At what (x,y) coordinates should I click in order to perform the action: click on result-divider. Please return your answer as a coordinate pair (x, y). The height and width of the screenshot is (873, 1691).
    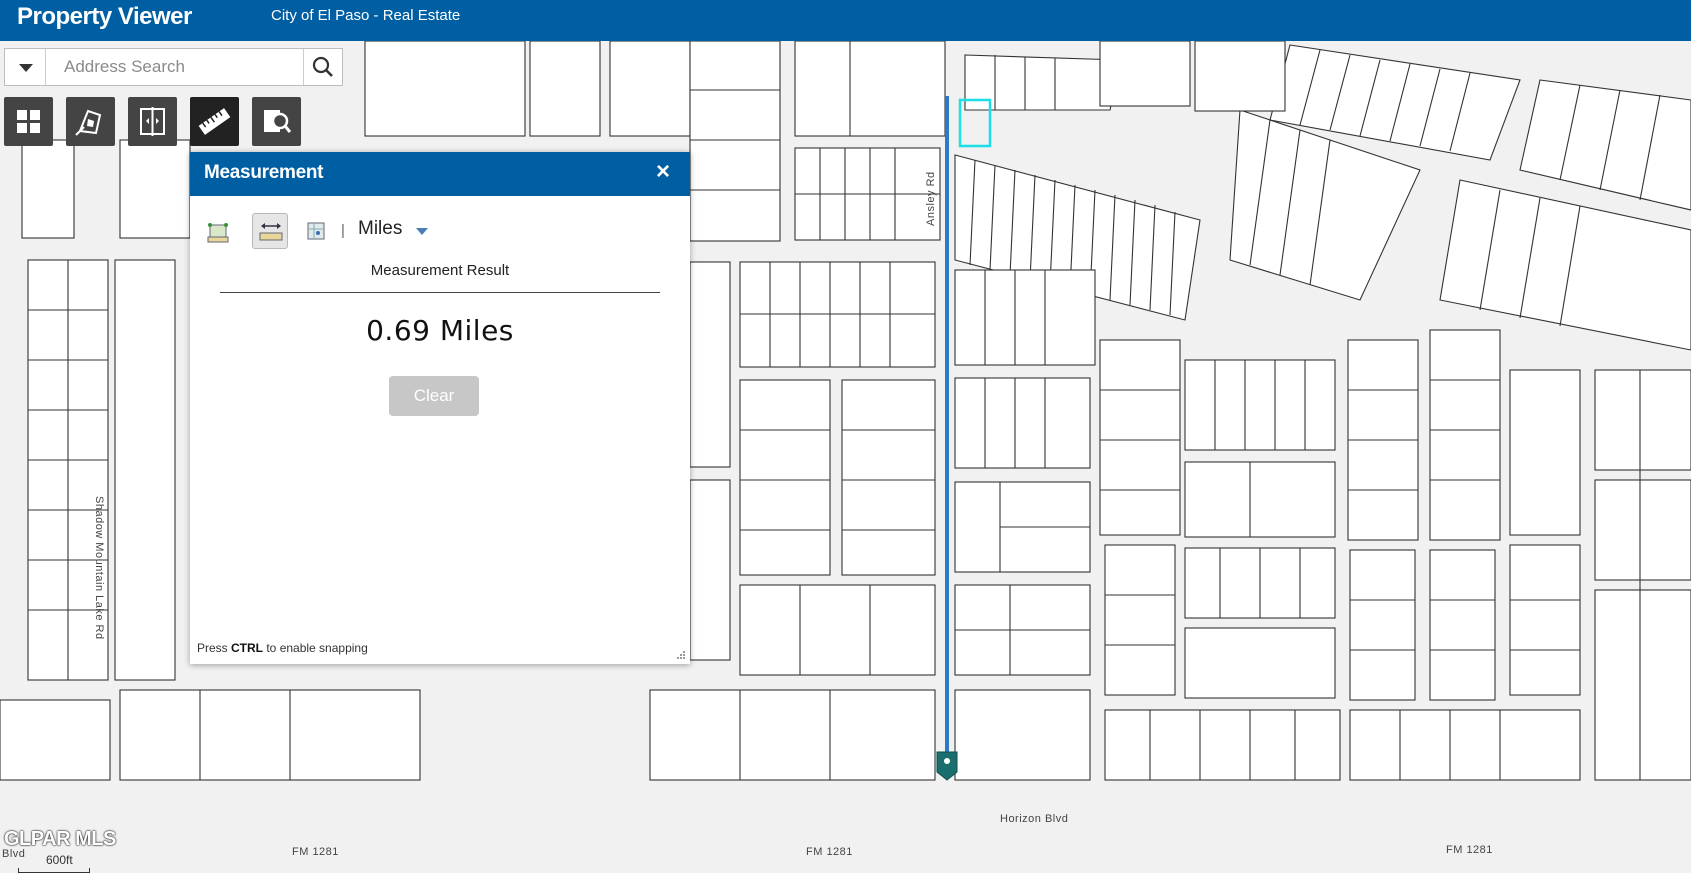
    Looking at the image, I should click on (440, 292).